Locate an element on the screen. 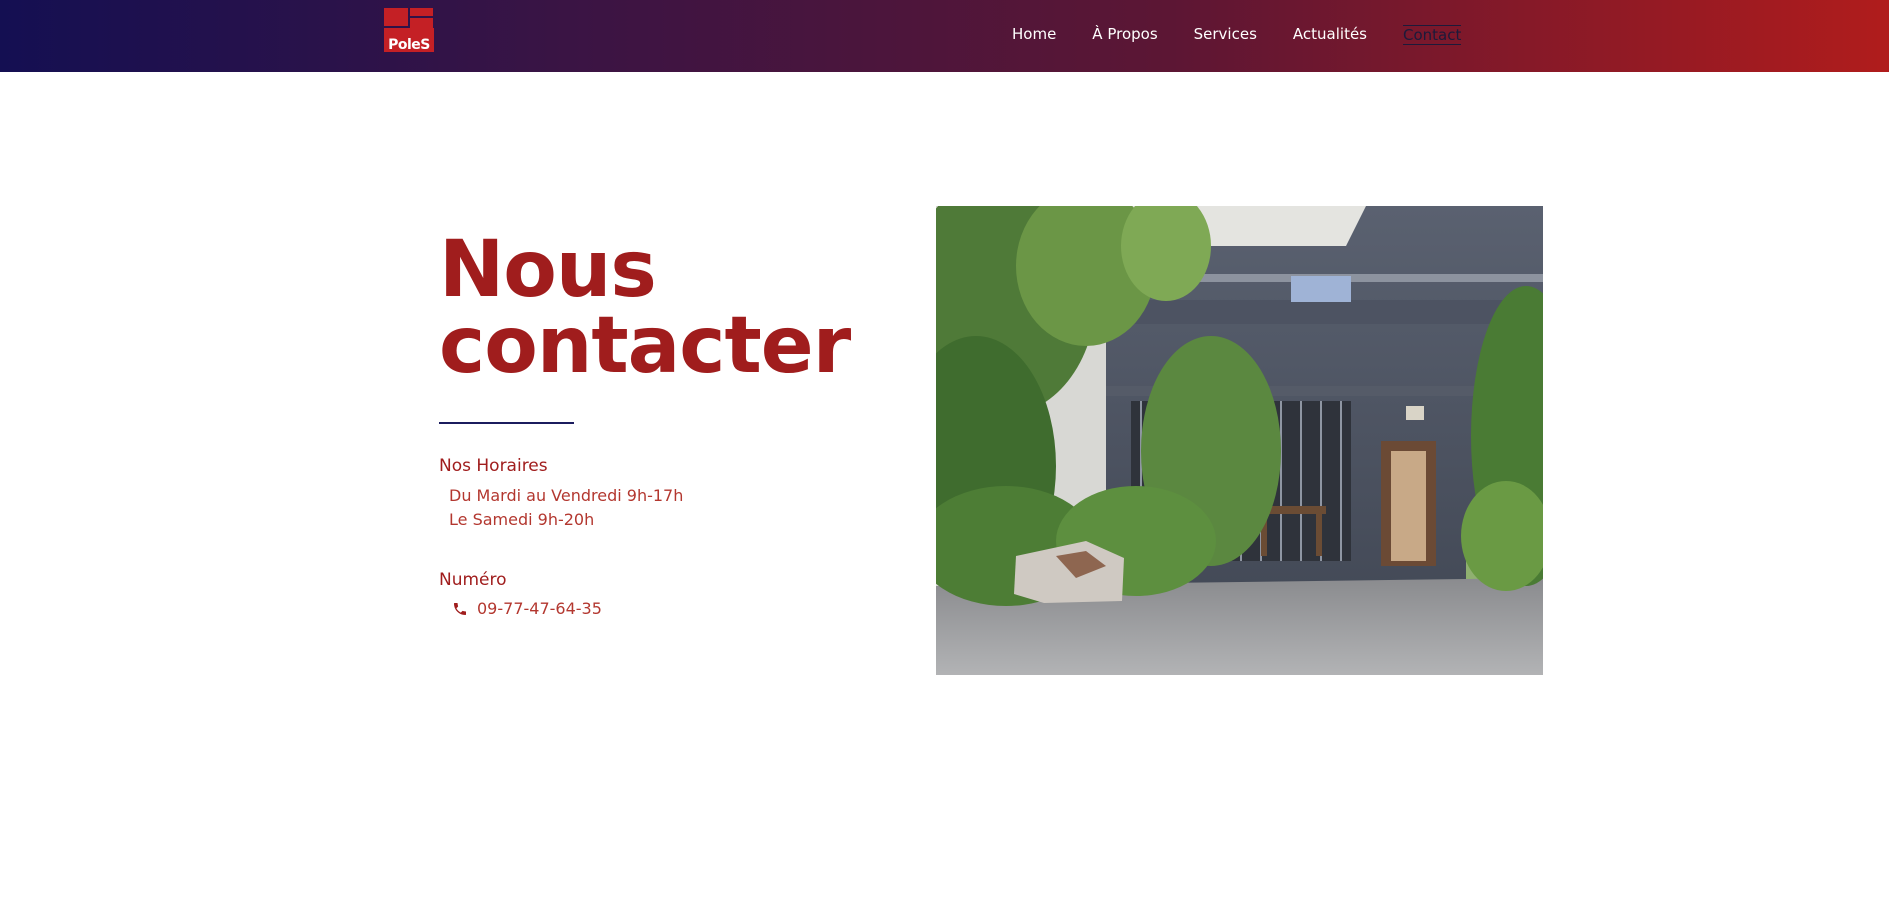  page-title-line-2: contacter is located at coordinates (645, 346).